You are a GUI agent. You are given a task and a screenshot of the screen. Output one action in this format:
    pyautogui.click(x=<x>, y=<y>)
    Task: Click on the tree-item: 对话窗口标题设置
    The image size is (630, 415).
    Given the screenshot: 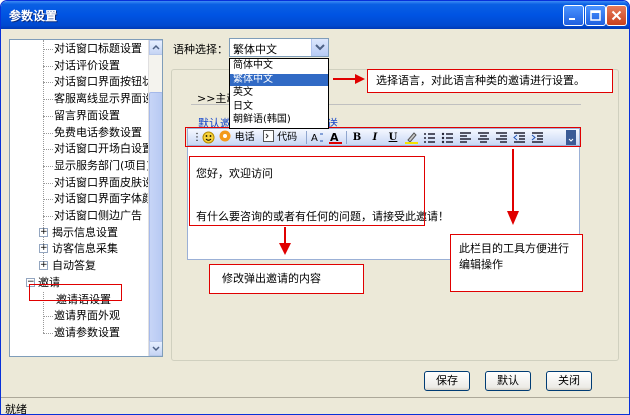 What is the action you would take?
    pyautogui.click(x=98, y=49)
    